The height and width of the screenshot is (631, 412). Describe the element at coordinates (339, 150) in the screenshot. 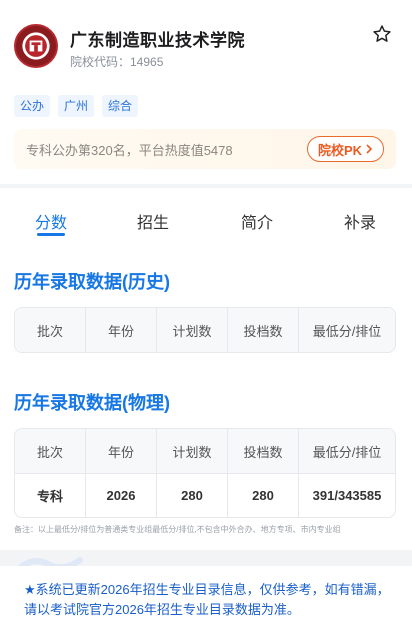

I see `pk-label: 院校PK` at that location.